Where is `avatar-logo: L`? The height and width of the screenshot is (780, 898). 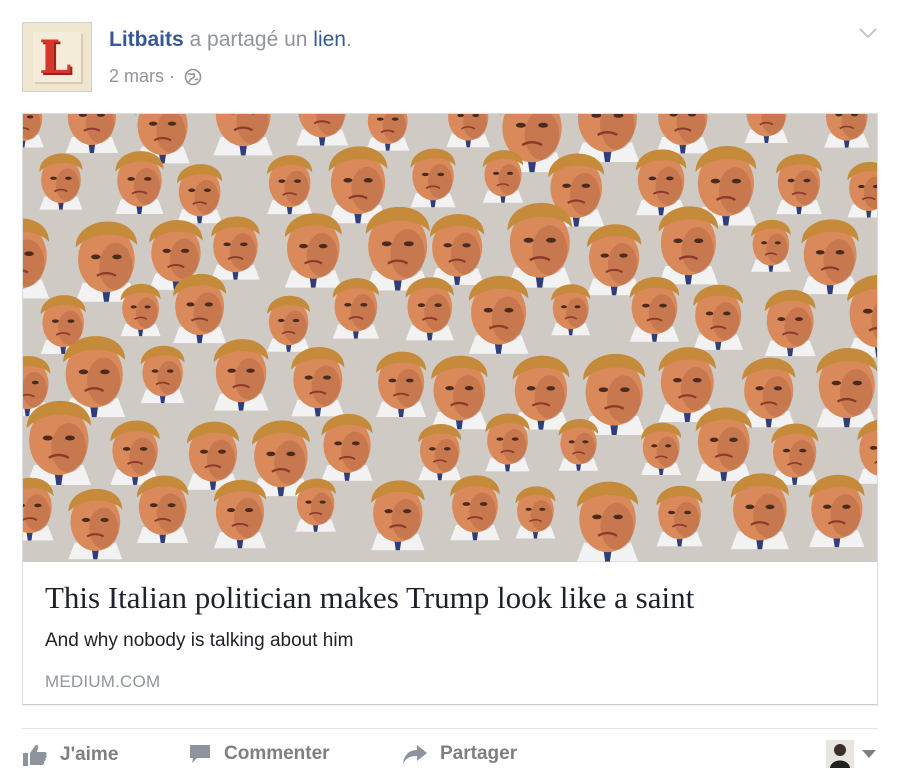
avatar-logo: L is located at coordinates (57, 57).